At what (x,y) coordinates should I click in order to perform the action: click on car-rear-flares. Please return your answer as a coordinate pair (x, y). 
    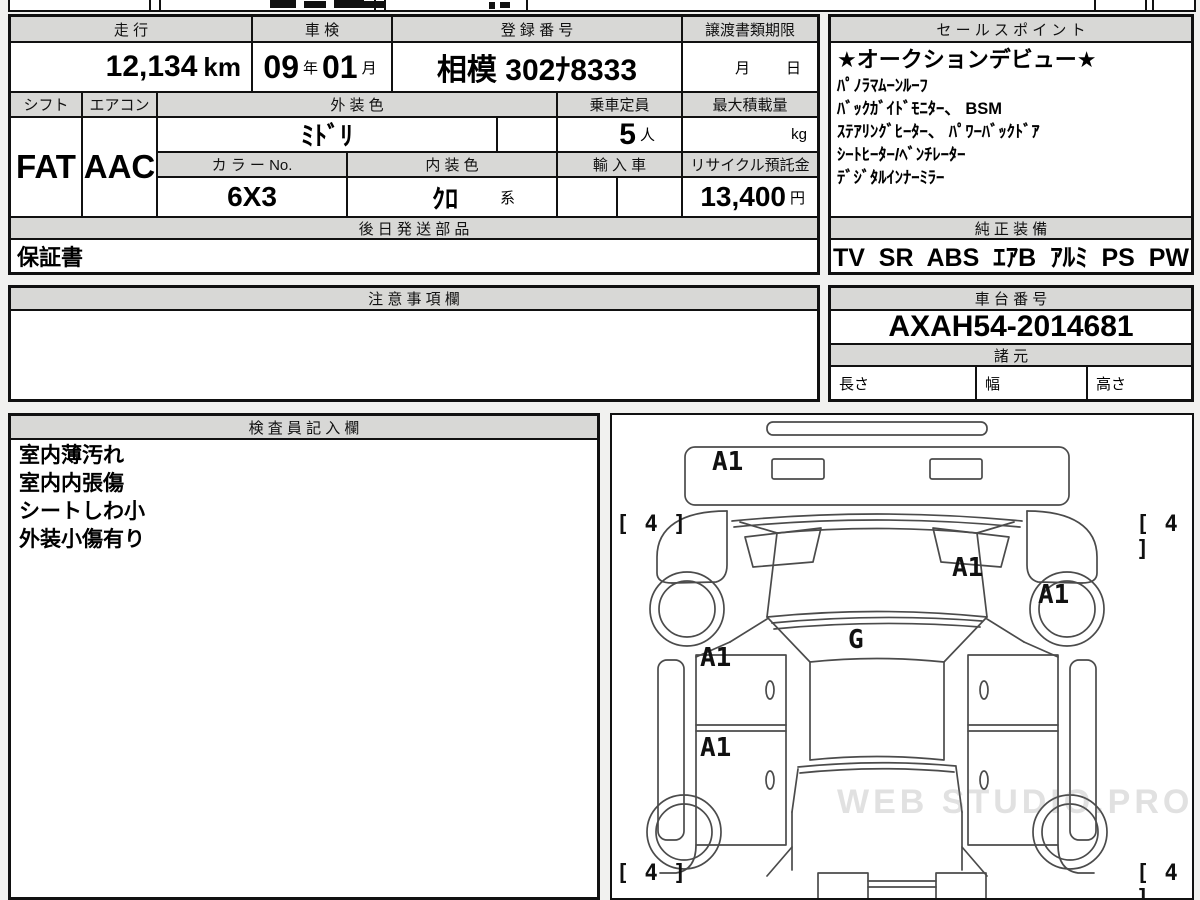
    Looking at the image, I should click on (877, 861).